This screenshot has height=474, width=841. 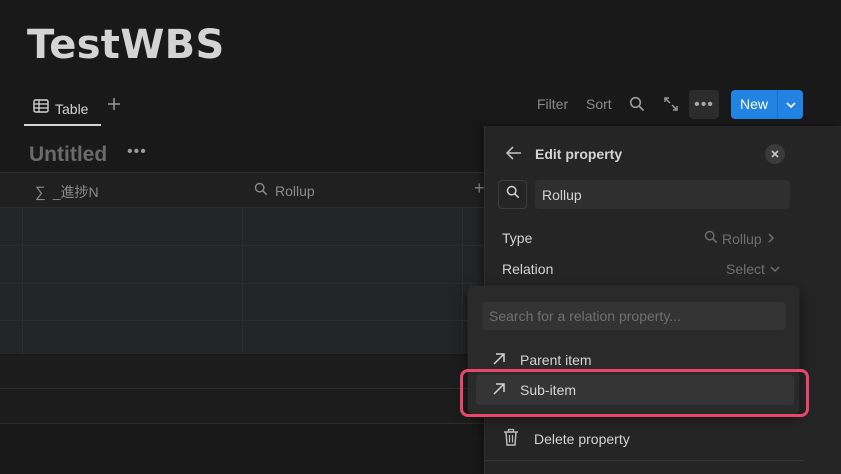 What do you see at coordinates (635, 360) in the screenshot?
I see `dropdown-item-parent: Parent item` at bounding box center [635, 360].